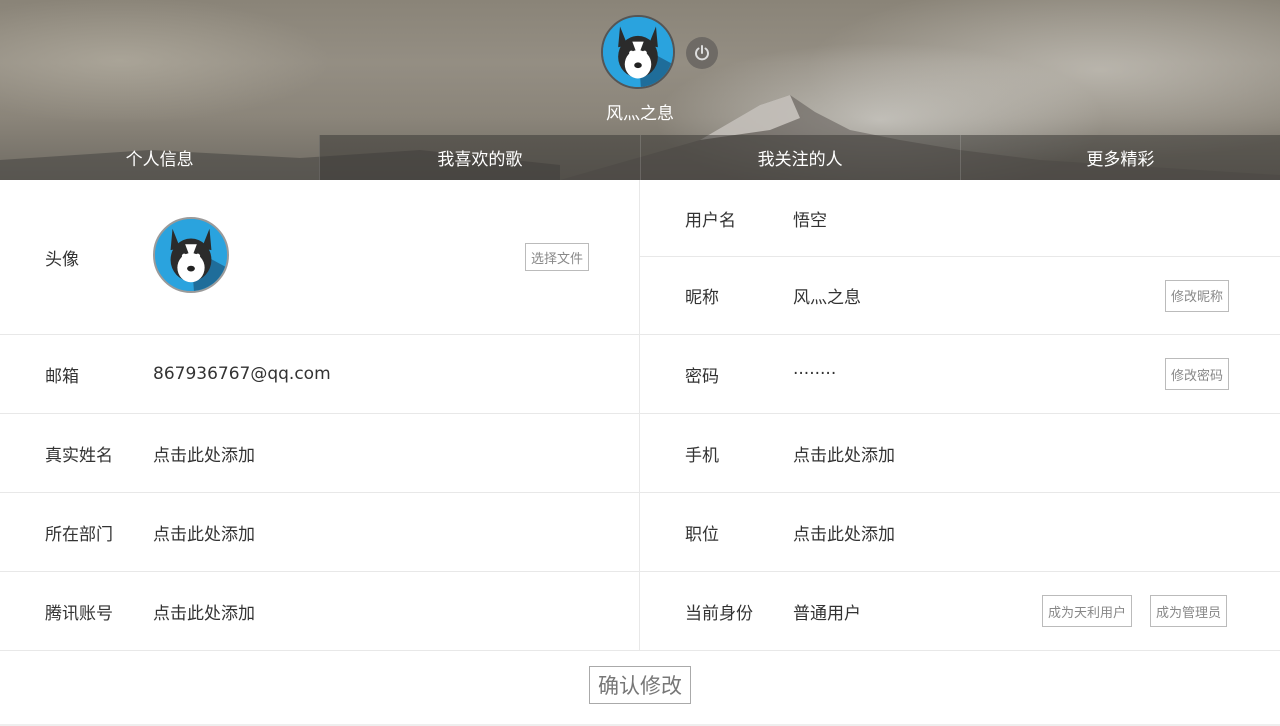 The height and width of the screenshot is (726, 1280). I want to click on username-field: 用户名 悟空, so click(960, 218).